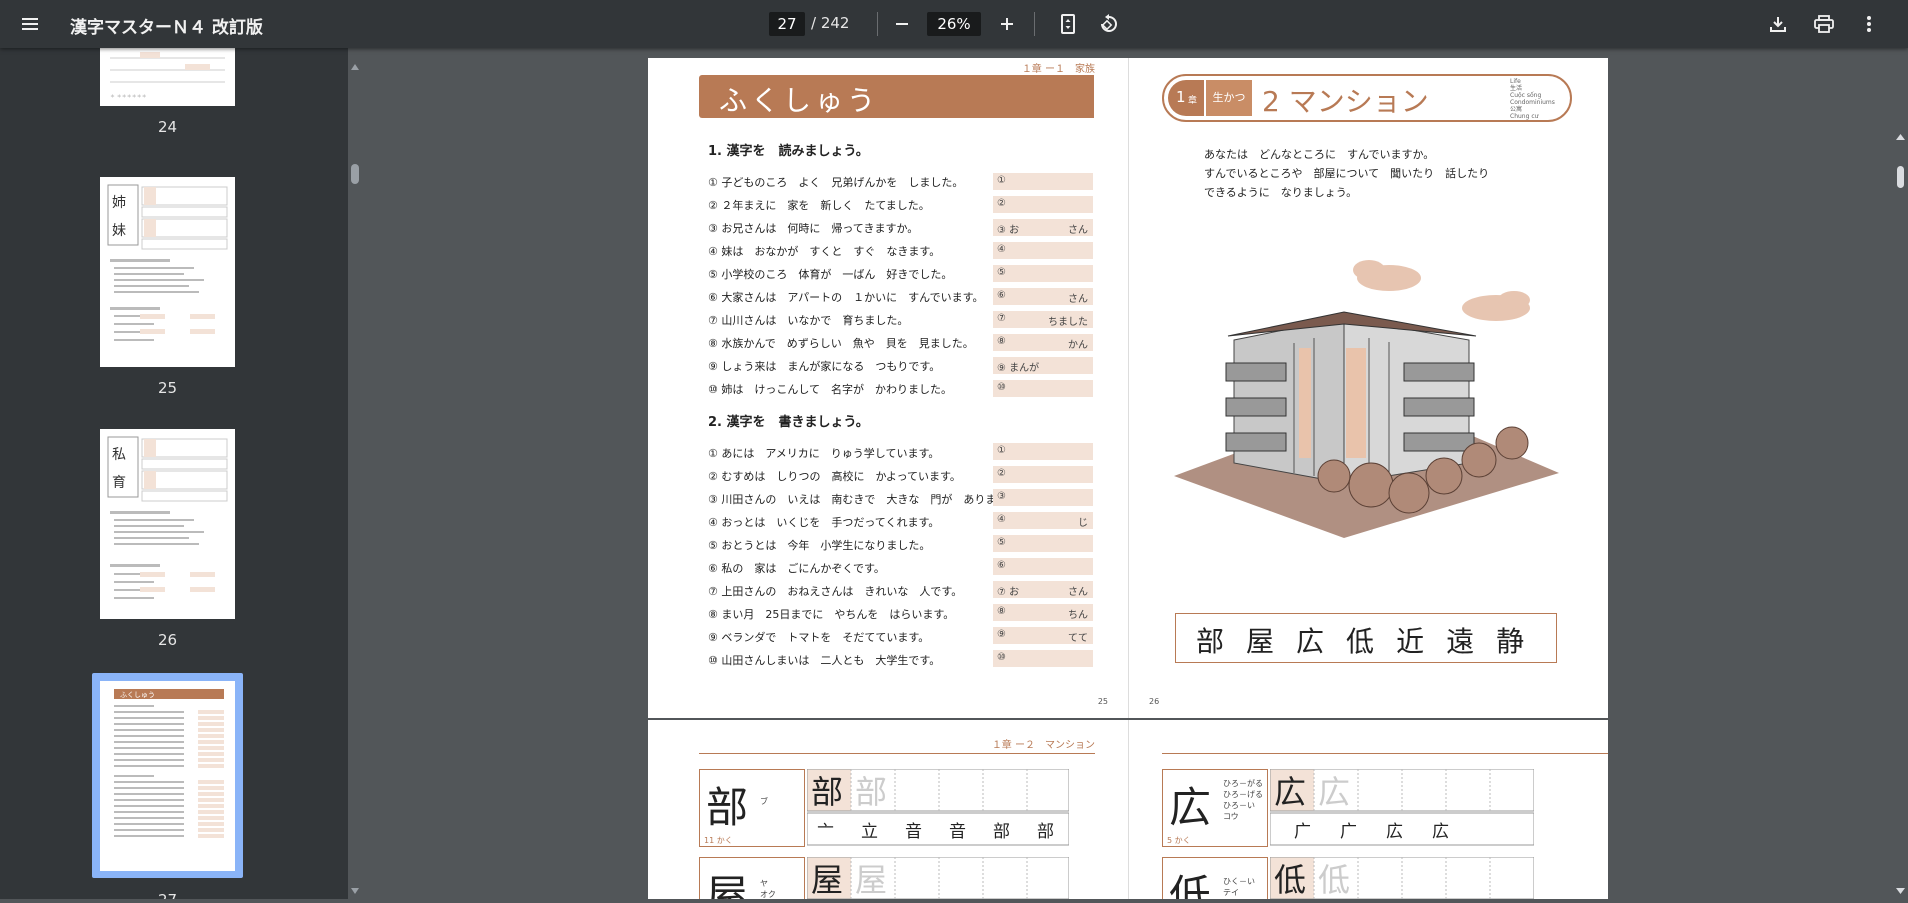 The height and width of the screenshot is (903, 1908). Describe the element at coordinates (938, 877) in the screenshot. I see `kanji-practice-grid: 屋 屋` at that location.